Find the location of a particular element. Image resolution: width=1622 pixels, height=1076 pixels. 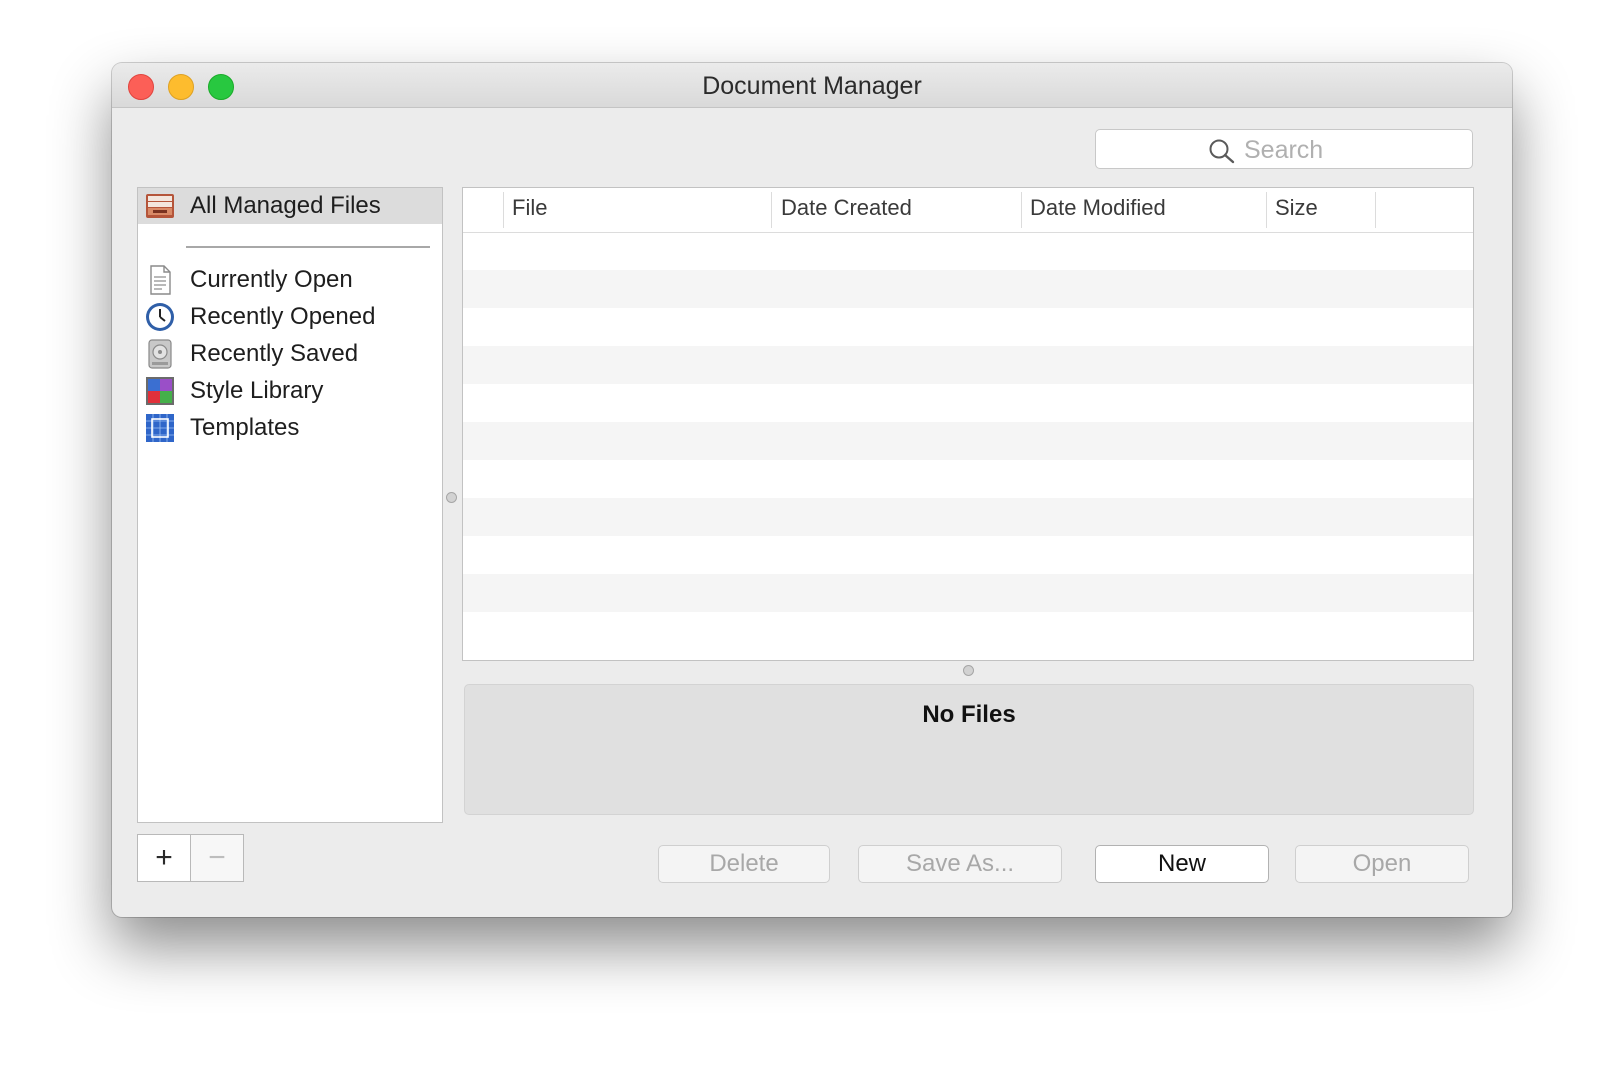

window-title: Document Manager is located at coordinates (812, 86).